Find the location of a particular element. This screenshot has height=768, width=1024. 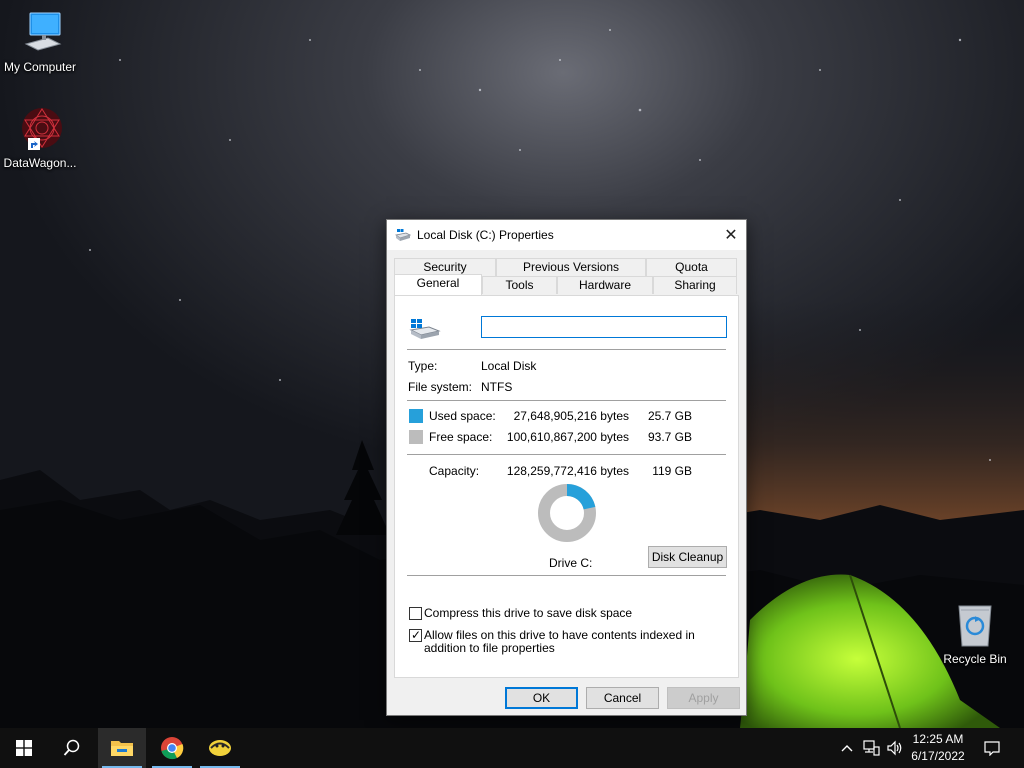

network-icon is located at coordinates (871, 748).